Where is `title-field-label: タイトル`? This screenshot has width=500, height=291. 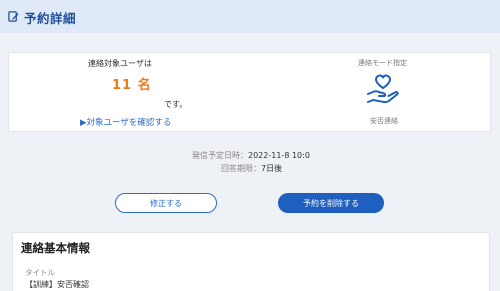
title-field-label: タイトル is located at coordinates (40, 272).